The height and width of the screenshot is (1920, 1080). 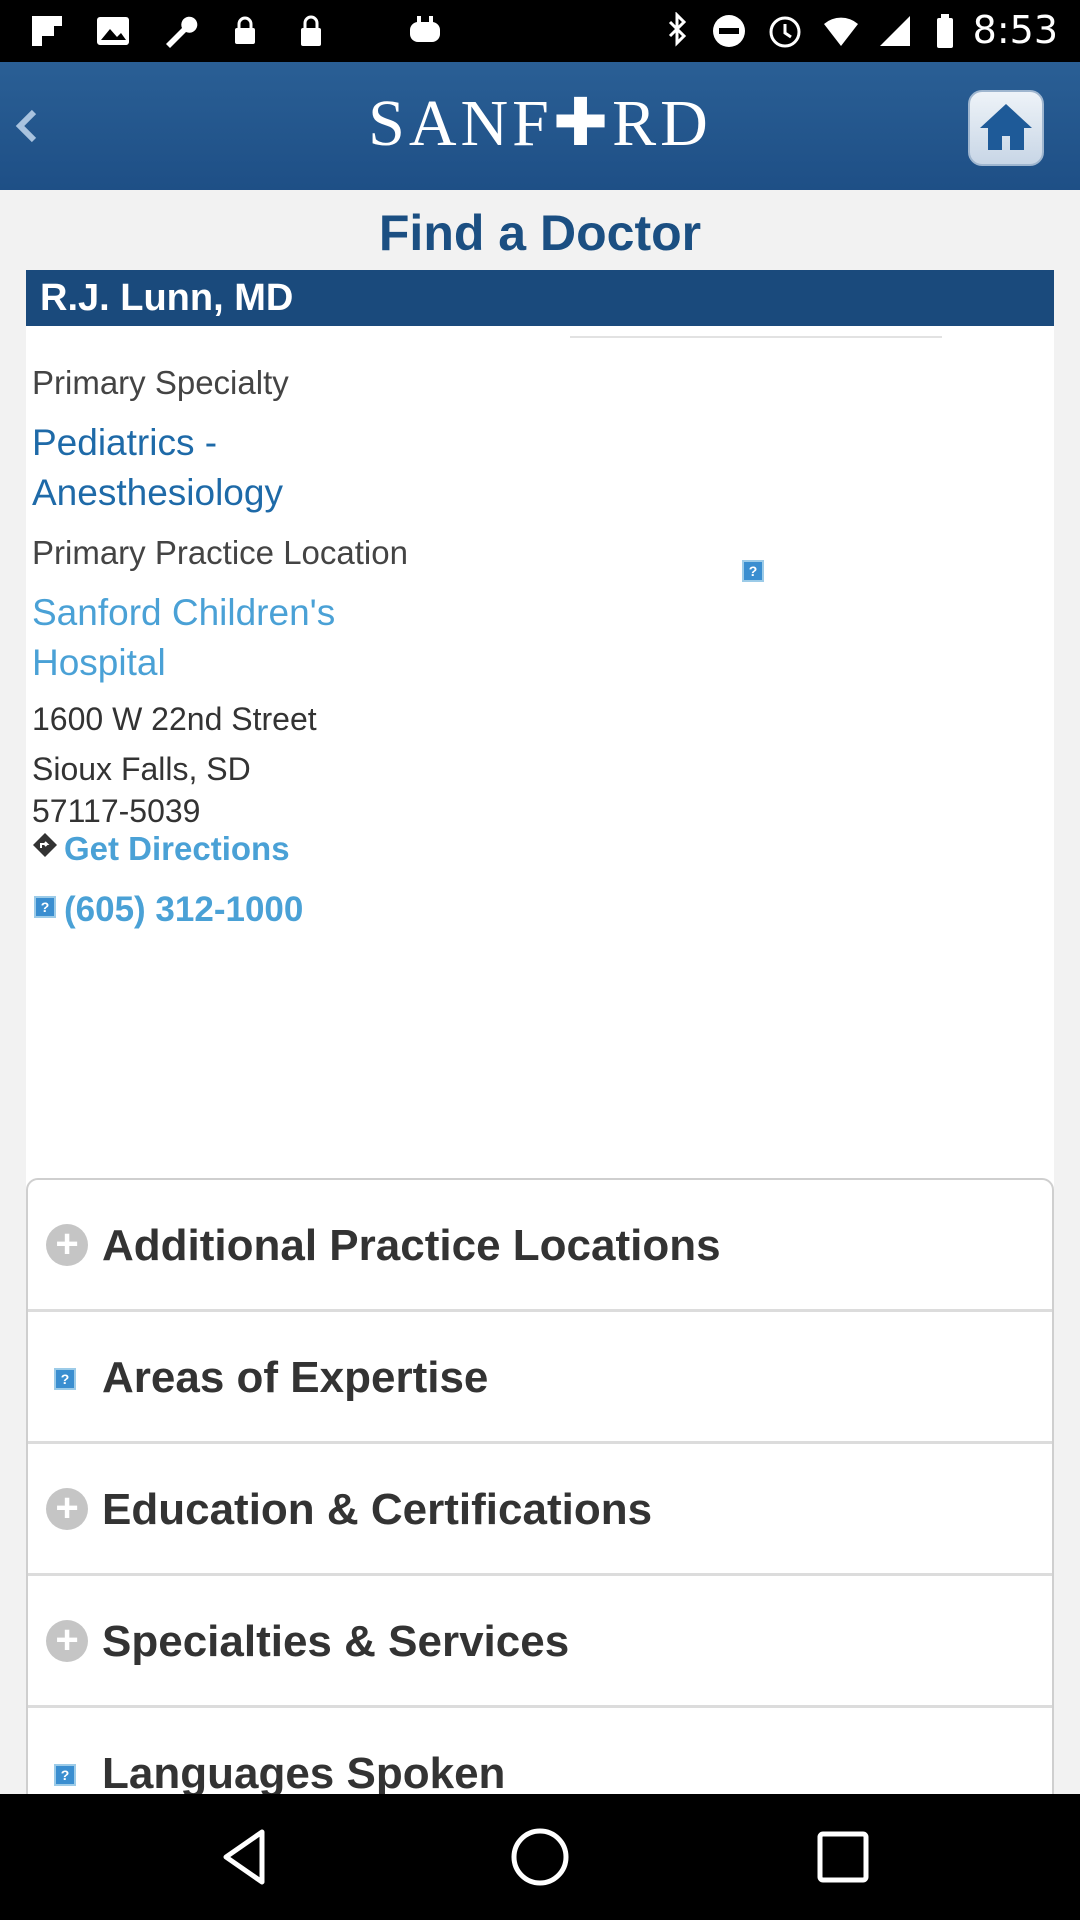 I want to click on accordion-label: Additional Practice Locations, so click(x=411, y=1245).